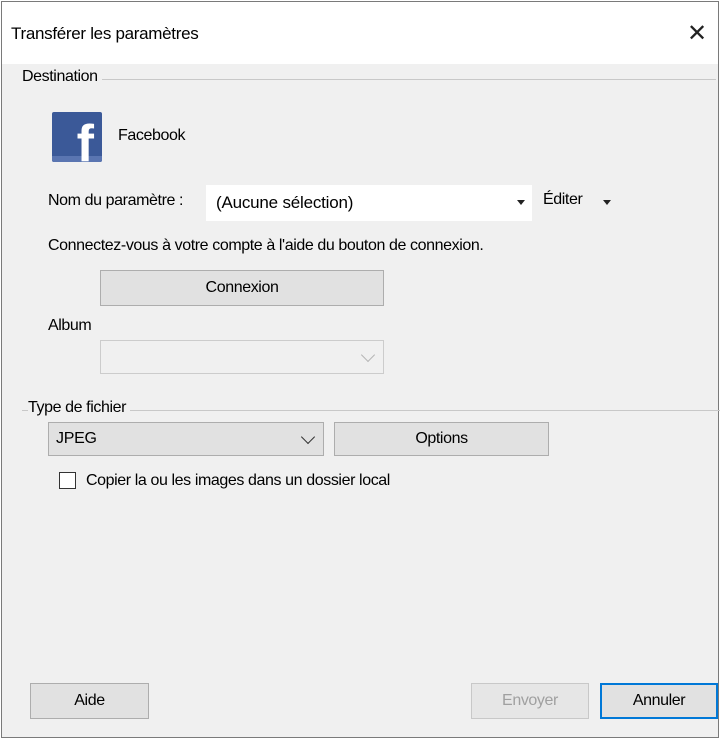  What do you see at coordinates (76, 438) in the screenshot?
I see `file-type-value: JPEG` at bounding box center [76, 438].